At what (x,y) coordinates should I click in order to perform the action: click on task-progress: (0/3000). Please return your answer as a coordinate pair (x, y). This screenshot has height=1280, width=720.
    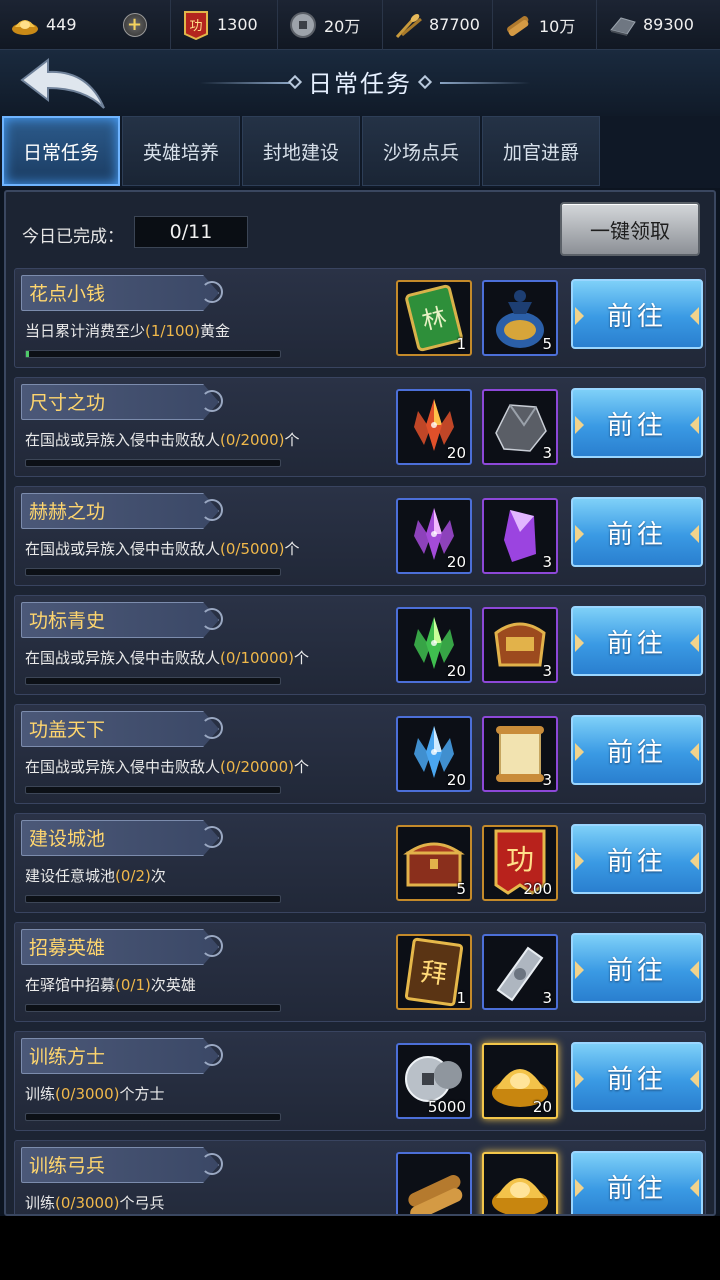
    Looking at the image, I should click on (87, 1203).